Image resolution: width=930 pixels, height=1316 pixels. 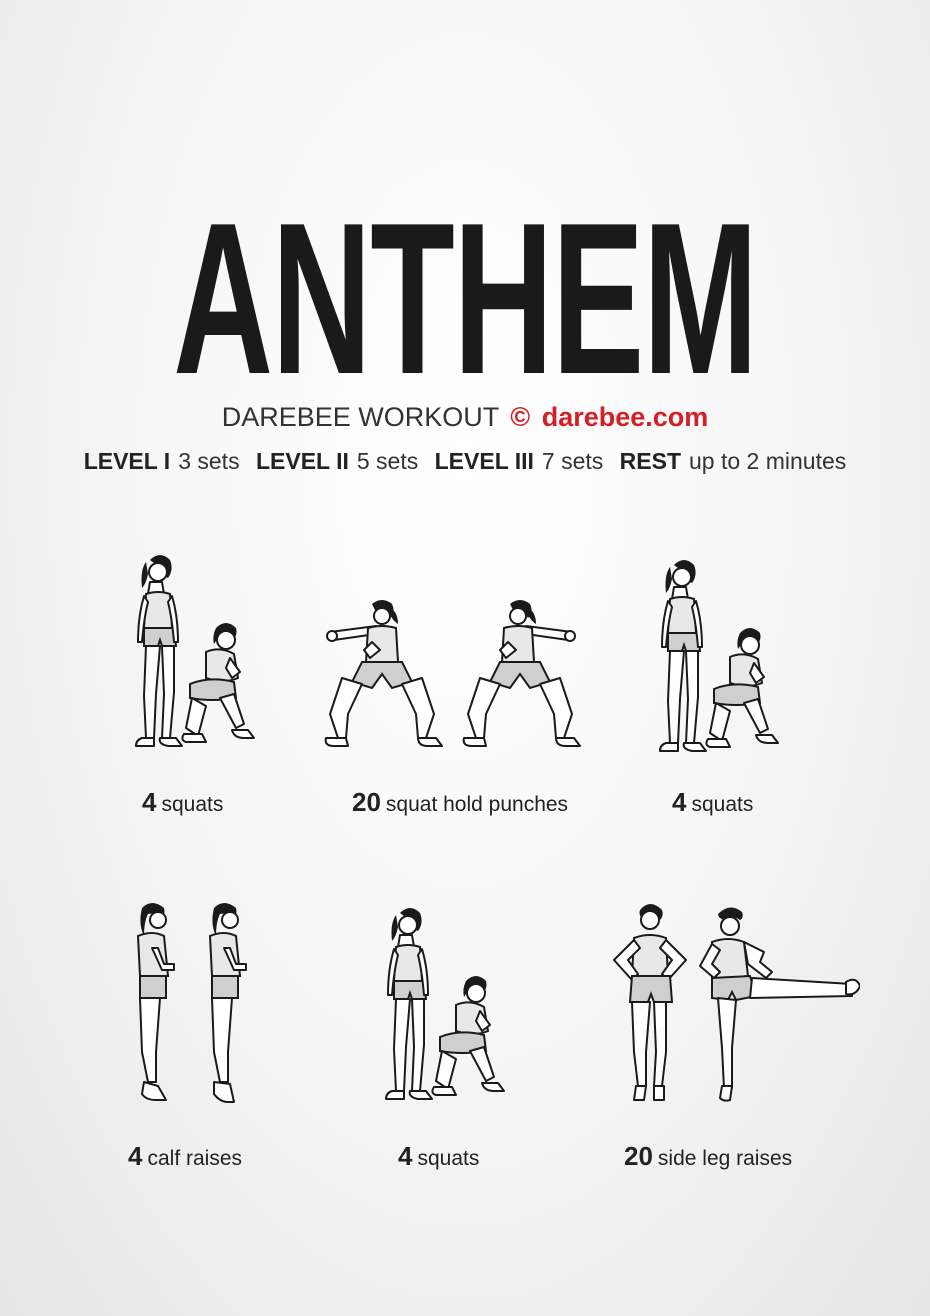 What do you see at coordinates (572, 461) in the screenshot?
I see `level-3-value: 7 sets` at bounding box center [572, 461].